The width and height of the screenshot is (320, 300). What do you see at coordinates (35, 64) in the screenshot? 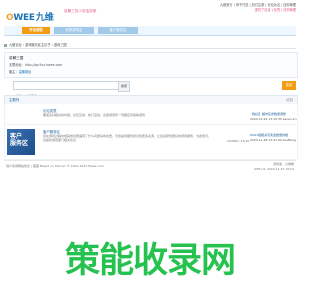
I see `forum-url: 无限地址：http://qz.9vz.hwee.com` at bounding box center [35, 64].